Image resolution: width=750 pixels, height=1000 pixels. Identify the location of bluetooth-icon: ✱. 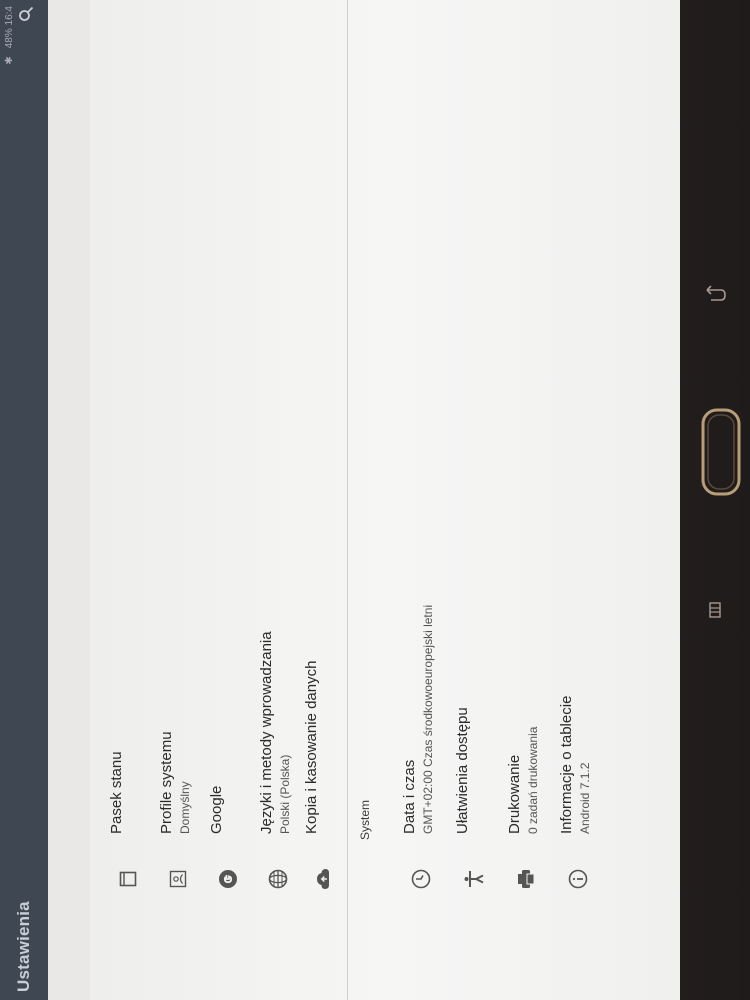
(9, 60).